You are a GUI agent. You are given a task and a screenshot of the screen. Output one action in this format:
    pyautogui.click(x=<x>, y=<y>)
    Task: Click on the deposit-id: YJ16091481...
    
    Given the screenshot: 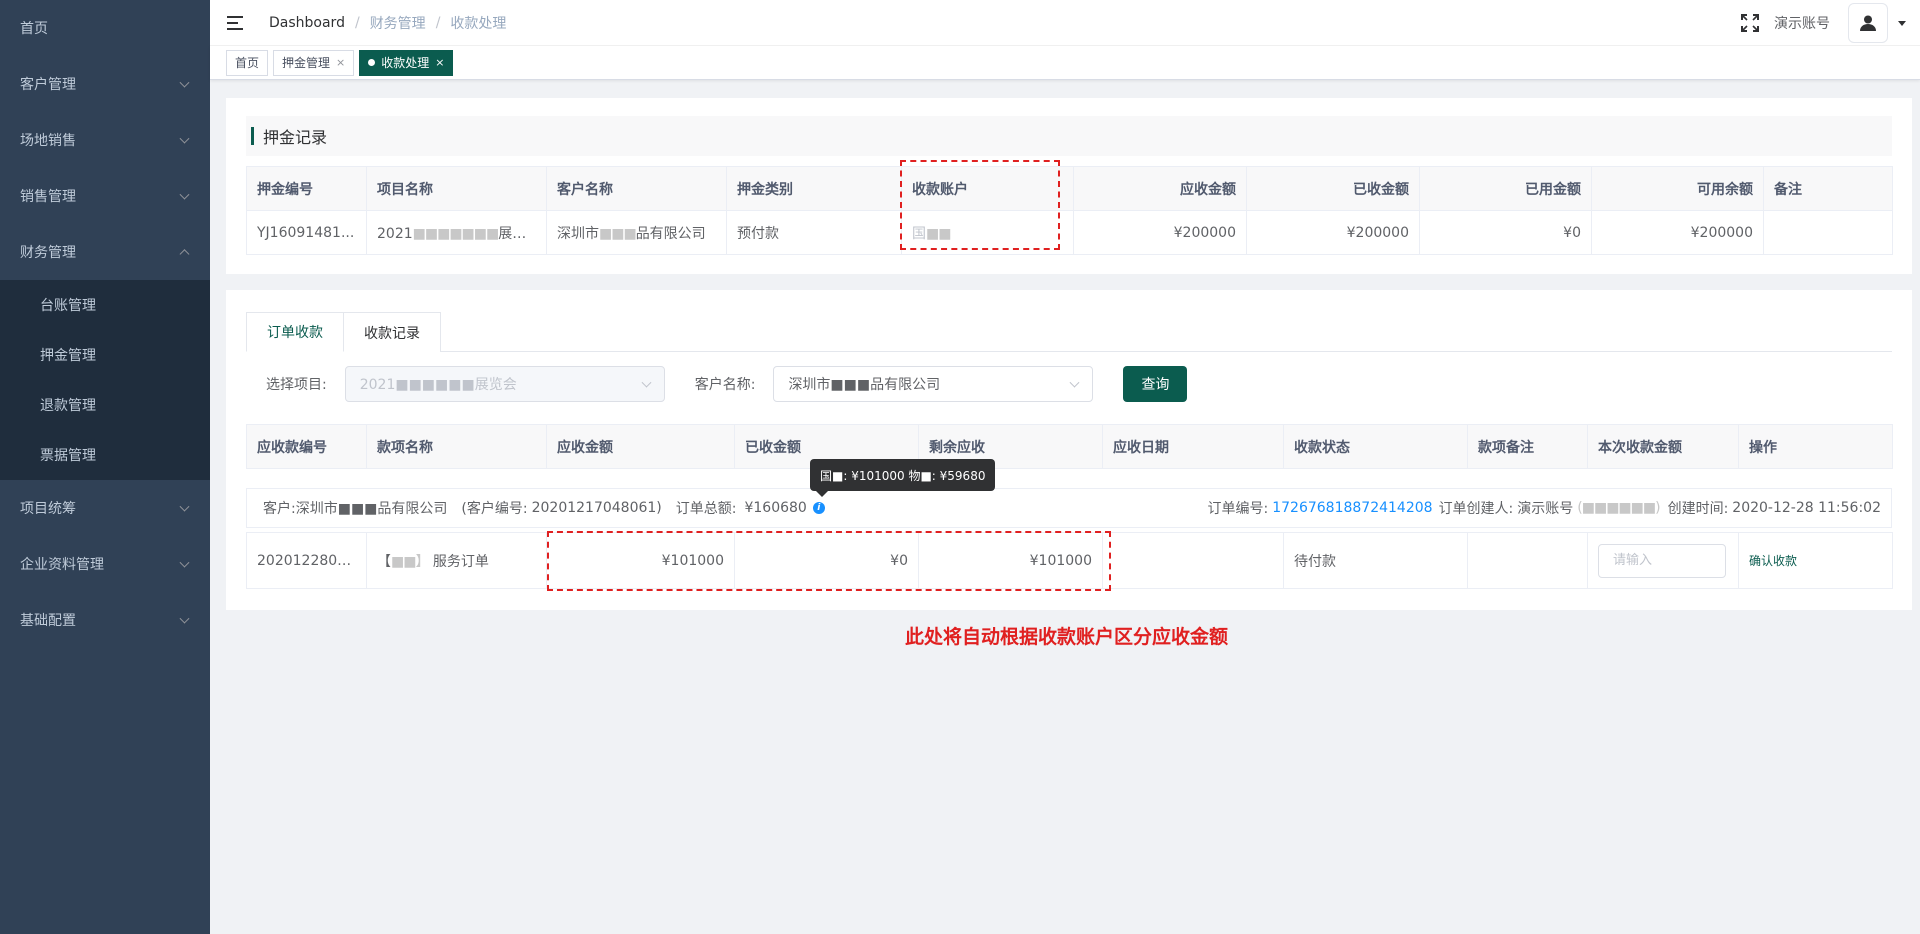 What is the action you would take?
    pyautogui.click(x=306, y=232)
    